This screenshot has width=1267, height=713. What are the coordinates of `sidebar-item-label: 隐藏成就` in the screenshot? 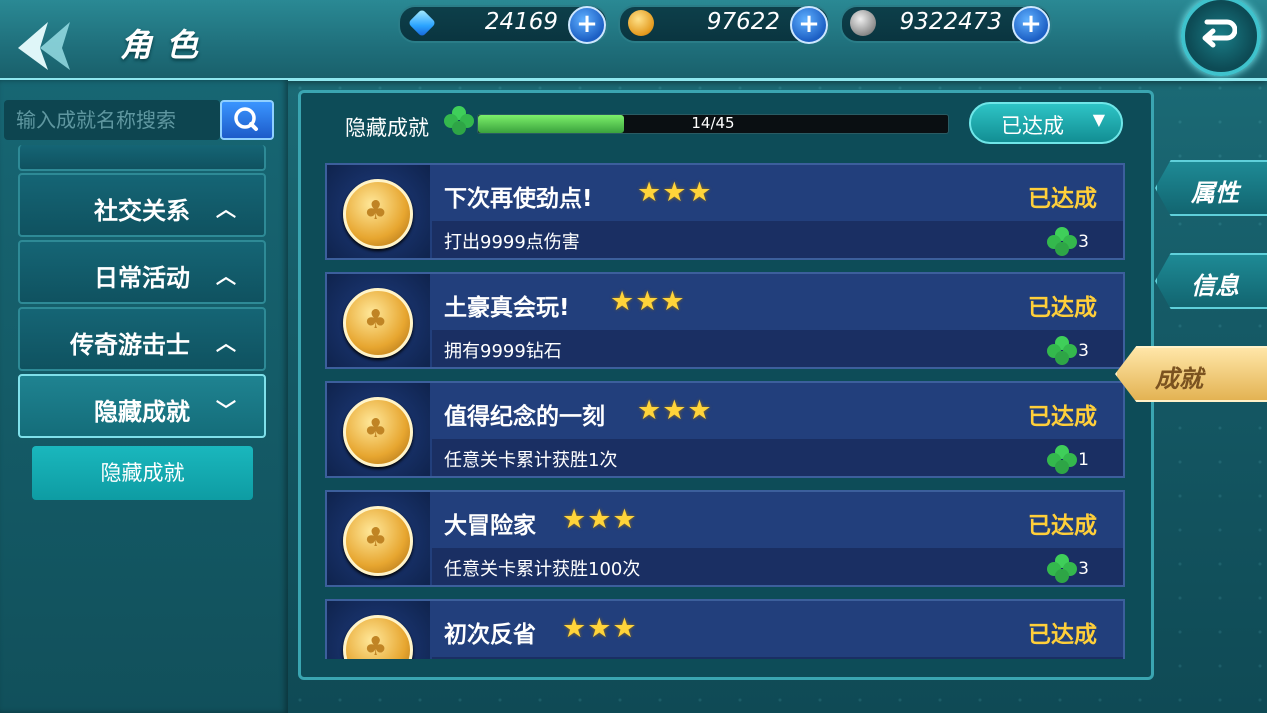 It's located at (142, 412).